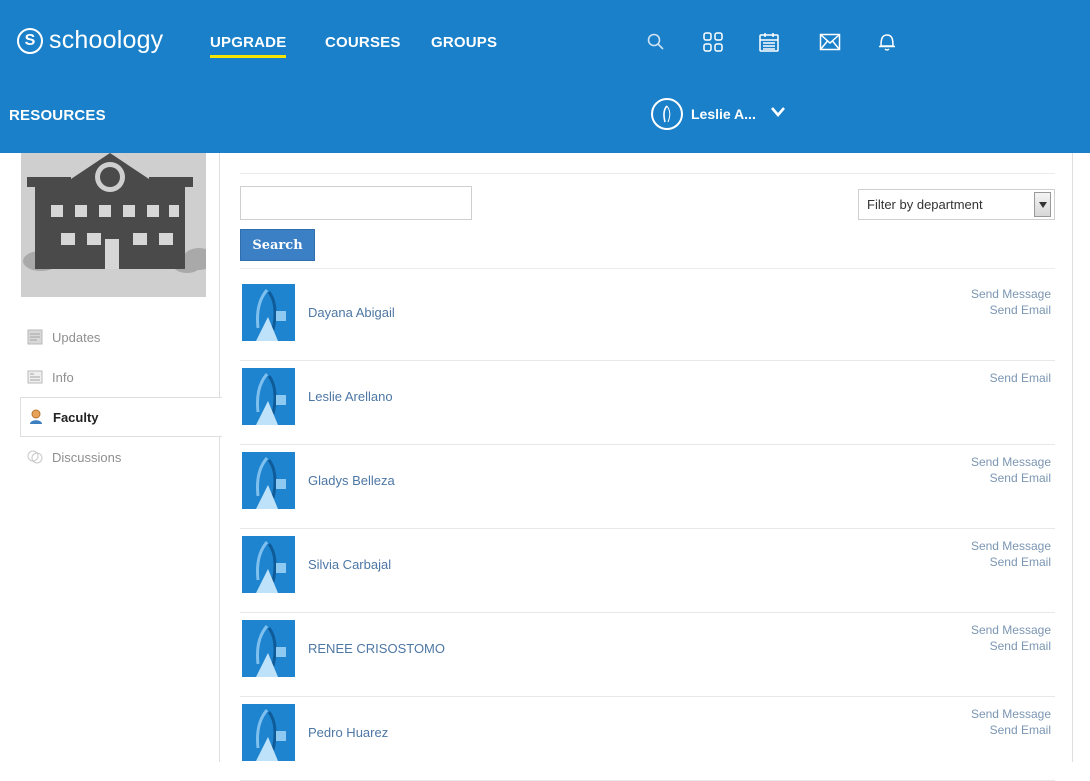 This screenshot has width=1090, height=781. Describe the element at coordinates (349, 564) in the screenshot. I see `faculty-name: Silvia Carbajal` at that location.